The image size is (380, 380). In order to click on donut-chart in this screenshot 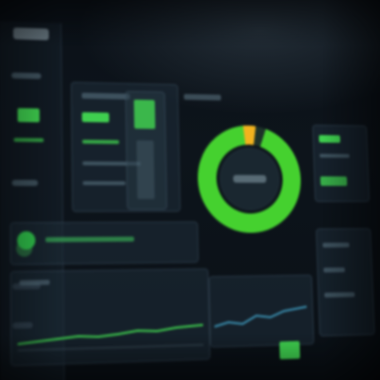, I will do `click(250, 179)`.